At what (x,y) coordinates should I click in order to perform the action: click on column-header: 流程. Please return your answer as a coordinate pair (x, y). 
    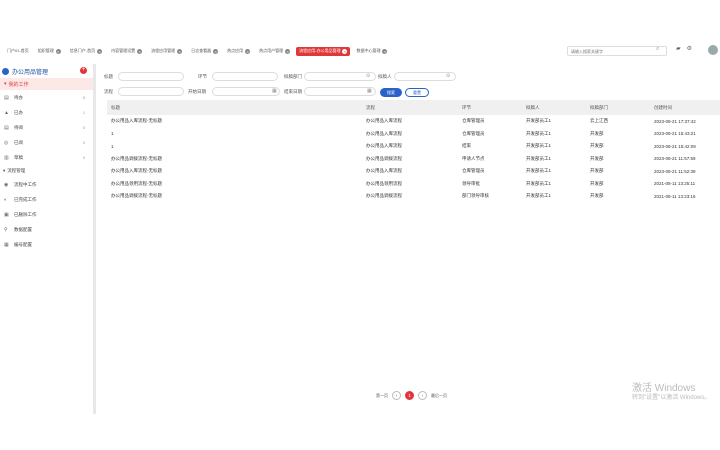
    Looking at the image, I should click on (370, 108).